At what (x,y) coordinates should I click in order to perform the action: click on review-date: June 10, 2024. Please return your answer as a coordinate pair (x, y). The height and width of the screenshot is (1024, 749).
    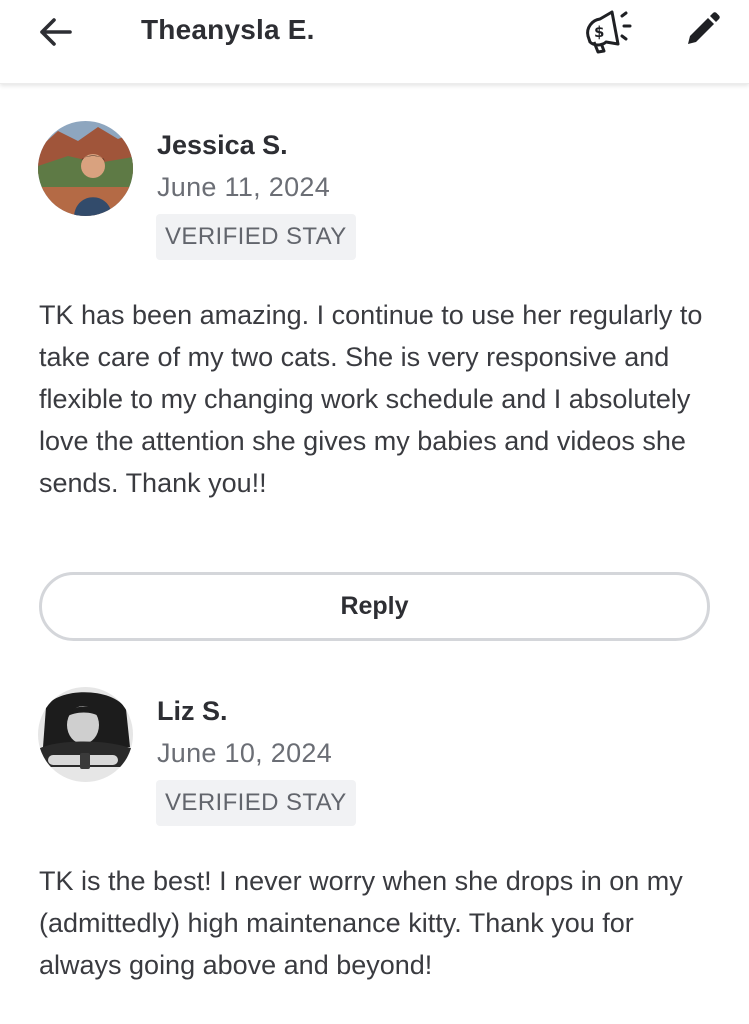
    Looking at the image, I should click on (245, 753).